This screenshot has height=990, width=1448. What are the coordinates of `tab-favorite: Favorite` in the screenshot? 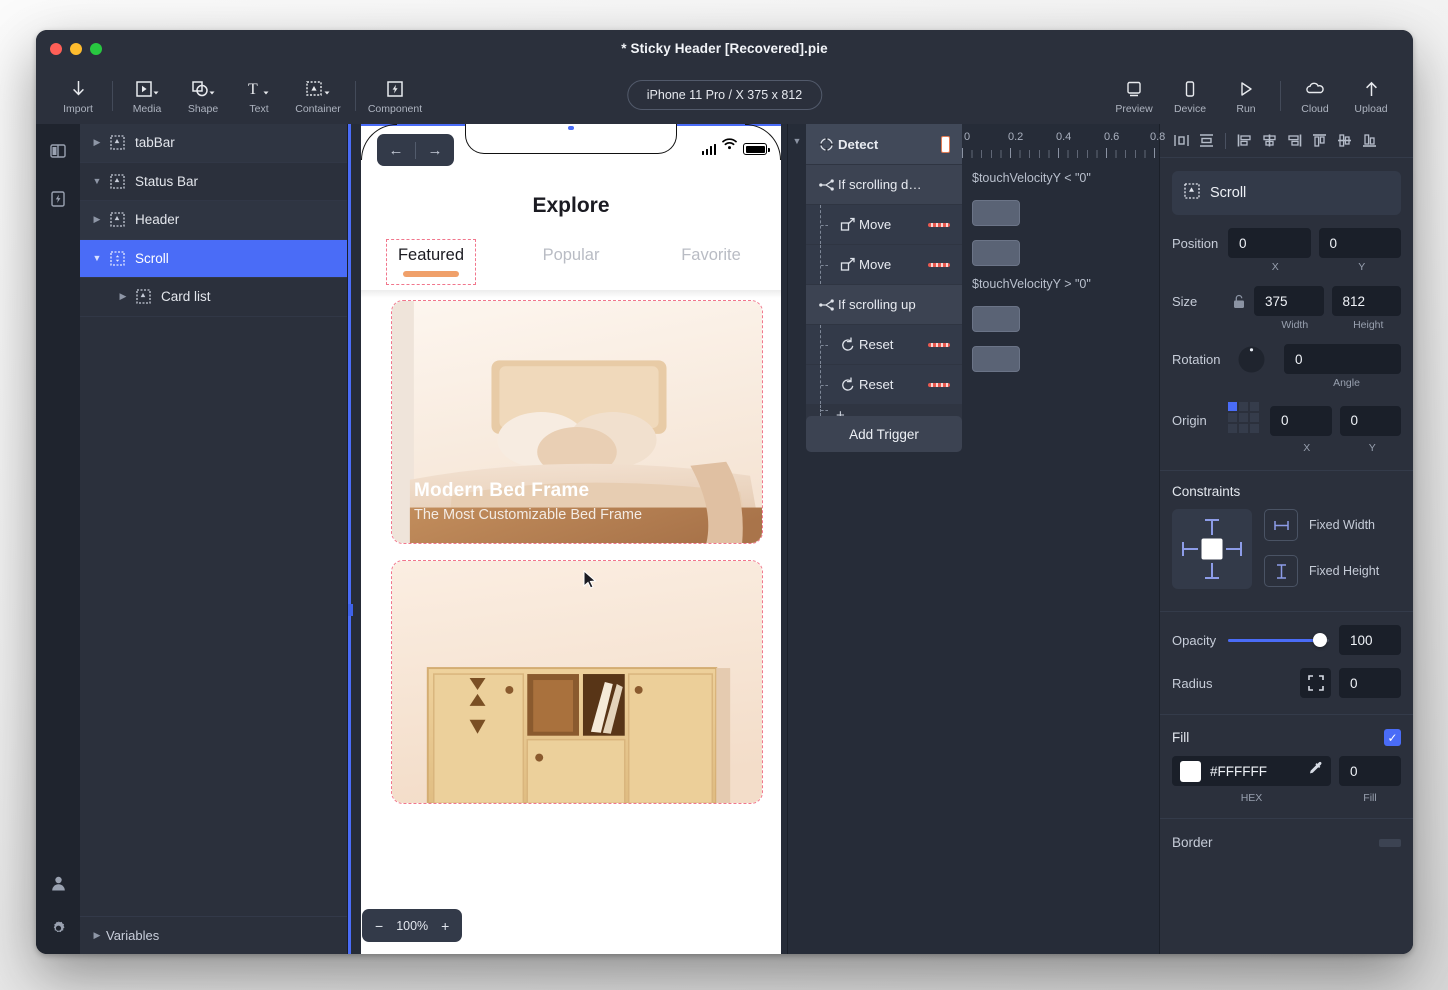 It's located at (711, 262).